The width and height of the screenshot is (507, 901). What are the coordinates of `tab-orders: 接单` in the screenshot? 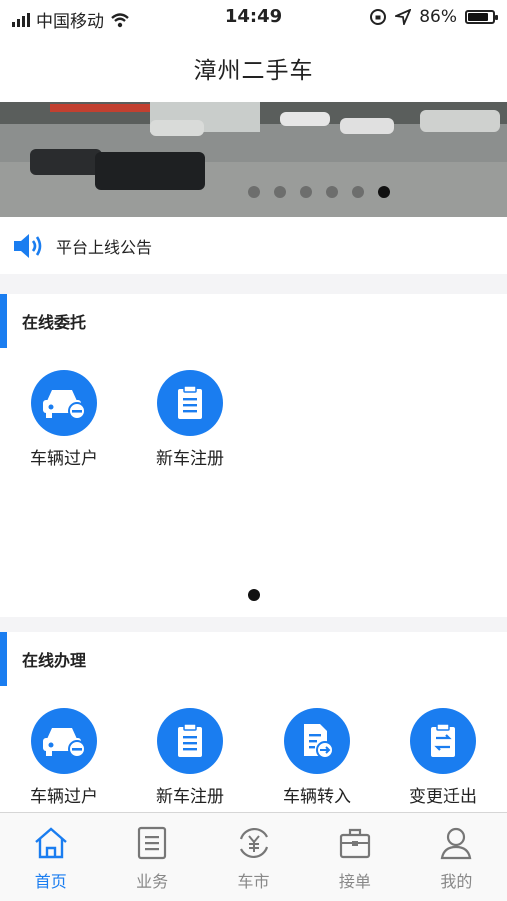 It's located at (354, 857).